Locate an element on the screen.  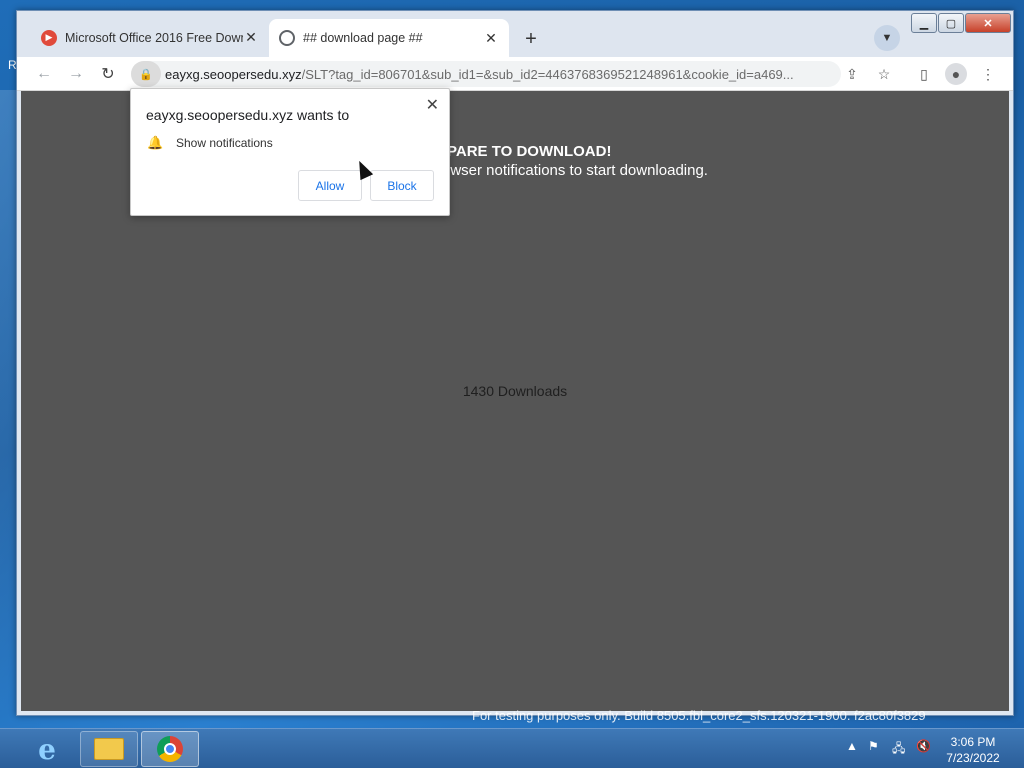
forward-arrow-icon: → is located at coordinates (76, 74).